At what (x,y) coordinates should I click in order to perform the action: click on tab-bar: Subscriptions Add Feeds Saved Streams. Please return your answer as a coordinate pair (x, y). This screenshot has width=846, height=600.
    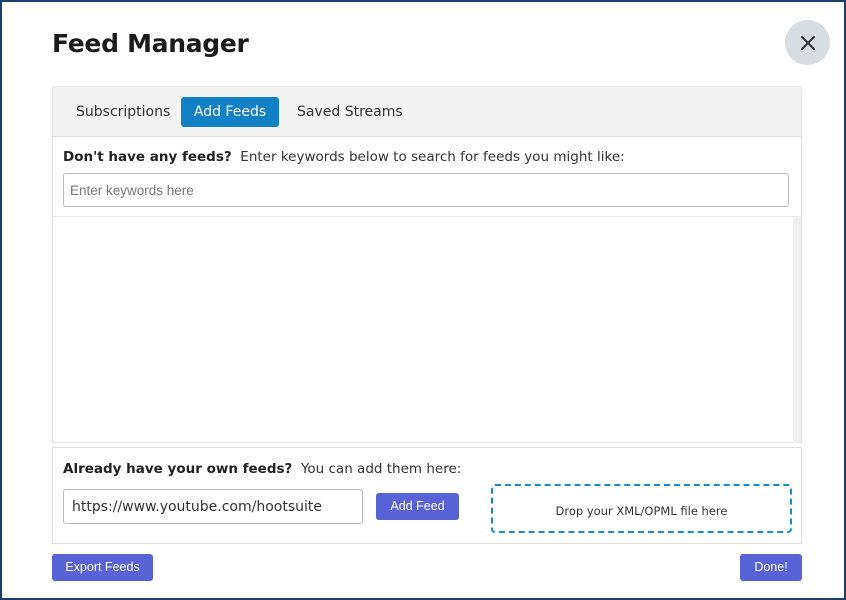
    Looking at the image, I should click on (427, 111).